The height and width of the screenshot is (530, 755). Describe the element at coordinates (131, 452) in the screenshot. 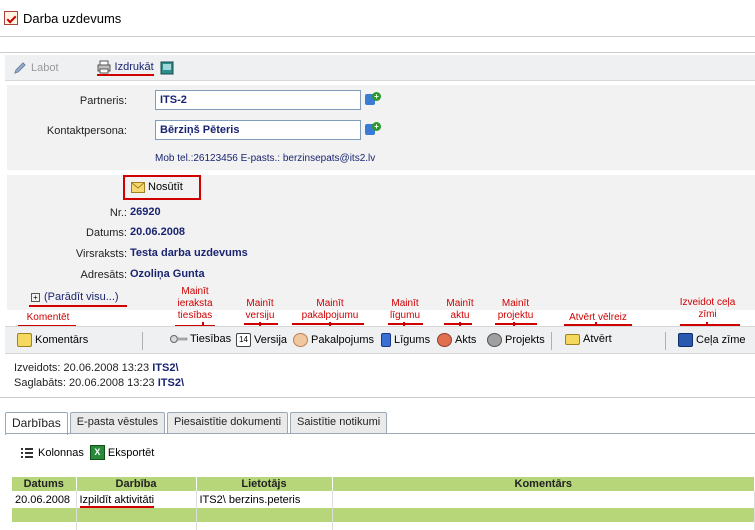

I see `export-label: Eksportēt` at that location.